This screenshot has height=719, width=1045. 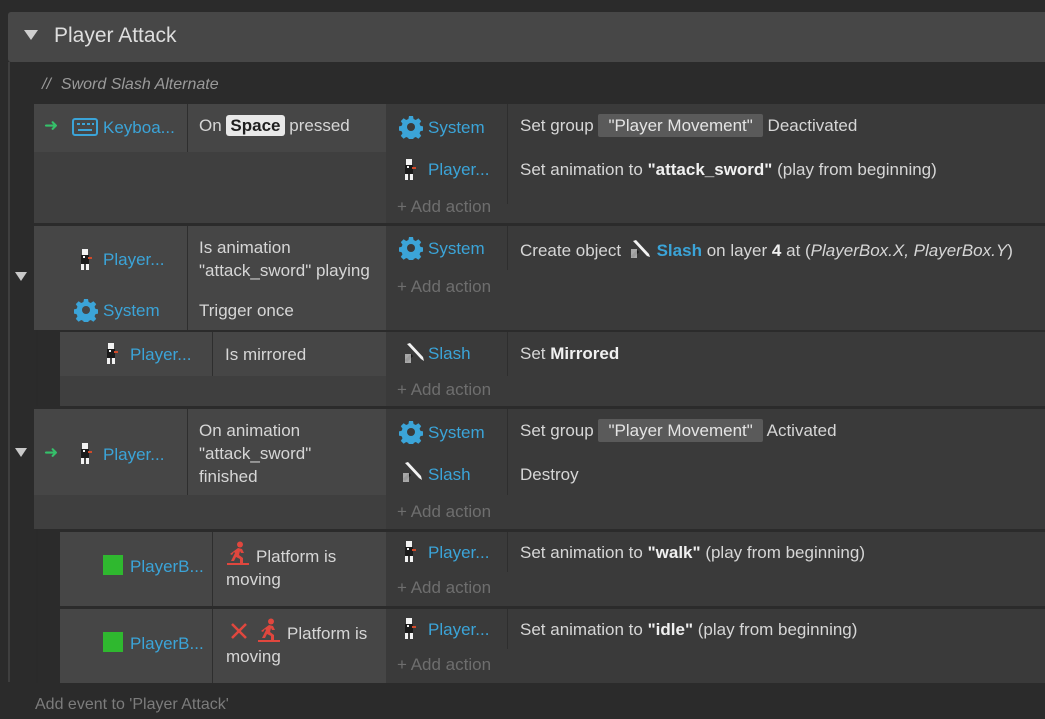 I want to click on condition-text: On Space pressed, so click(x=274, y=125).